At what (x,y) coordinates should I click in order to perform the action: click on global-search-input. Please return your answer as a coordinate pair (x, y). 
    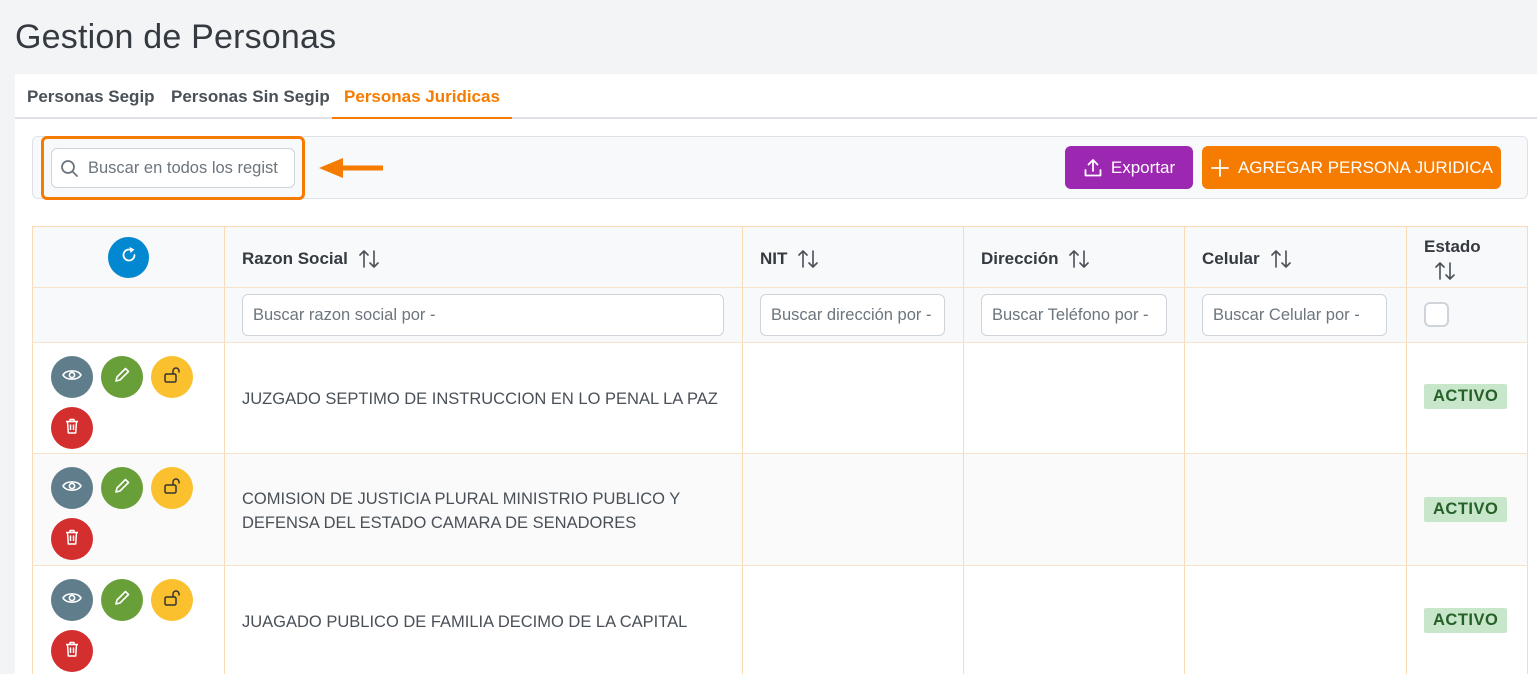
    Looking at the image, I should click on (190, 168).